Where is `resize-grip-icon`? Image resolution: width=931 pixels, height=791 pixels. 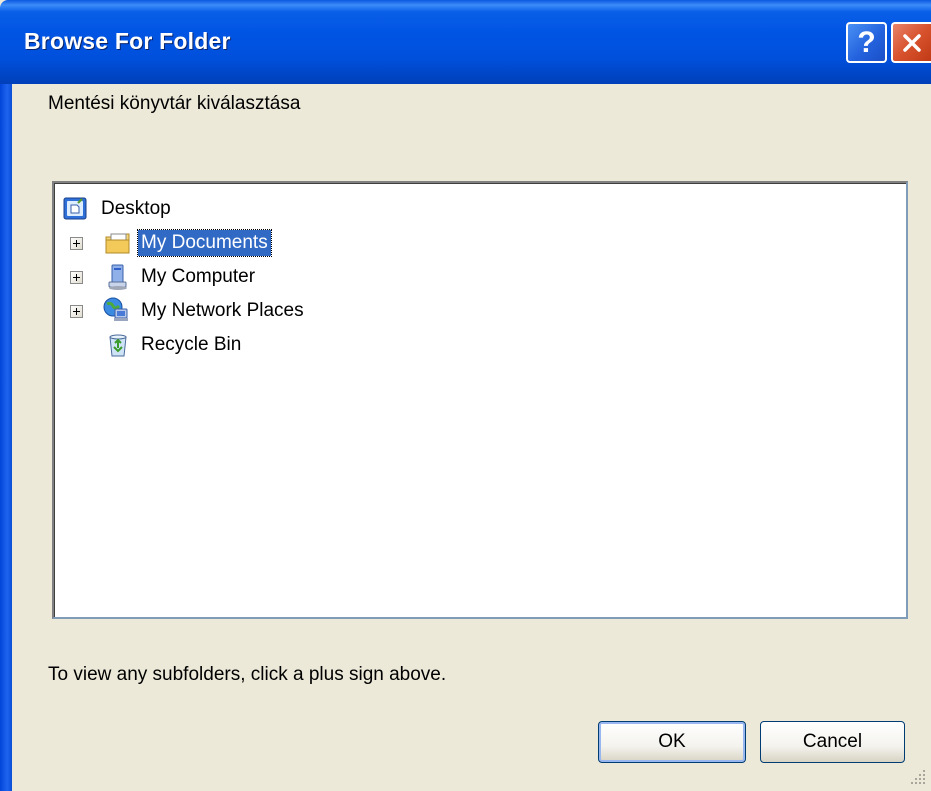 resize-grip-icon is located at coordinates (917, 776).